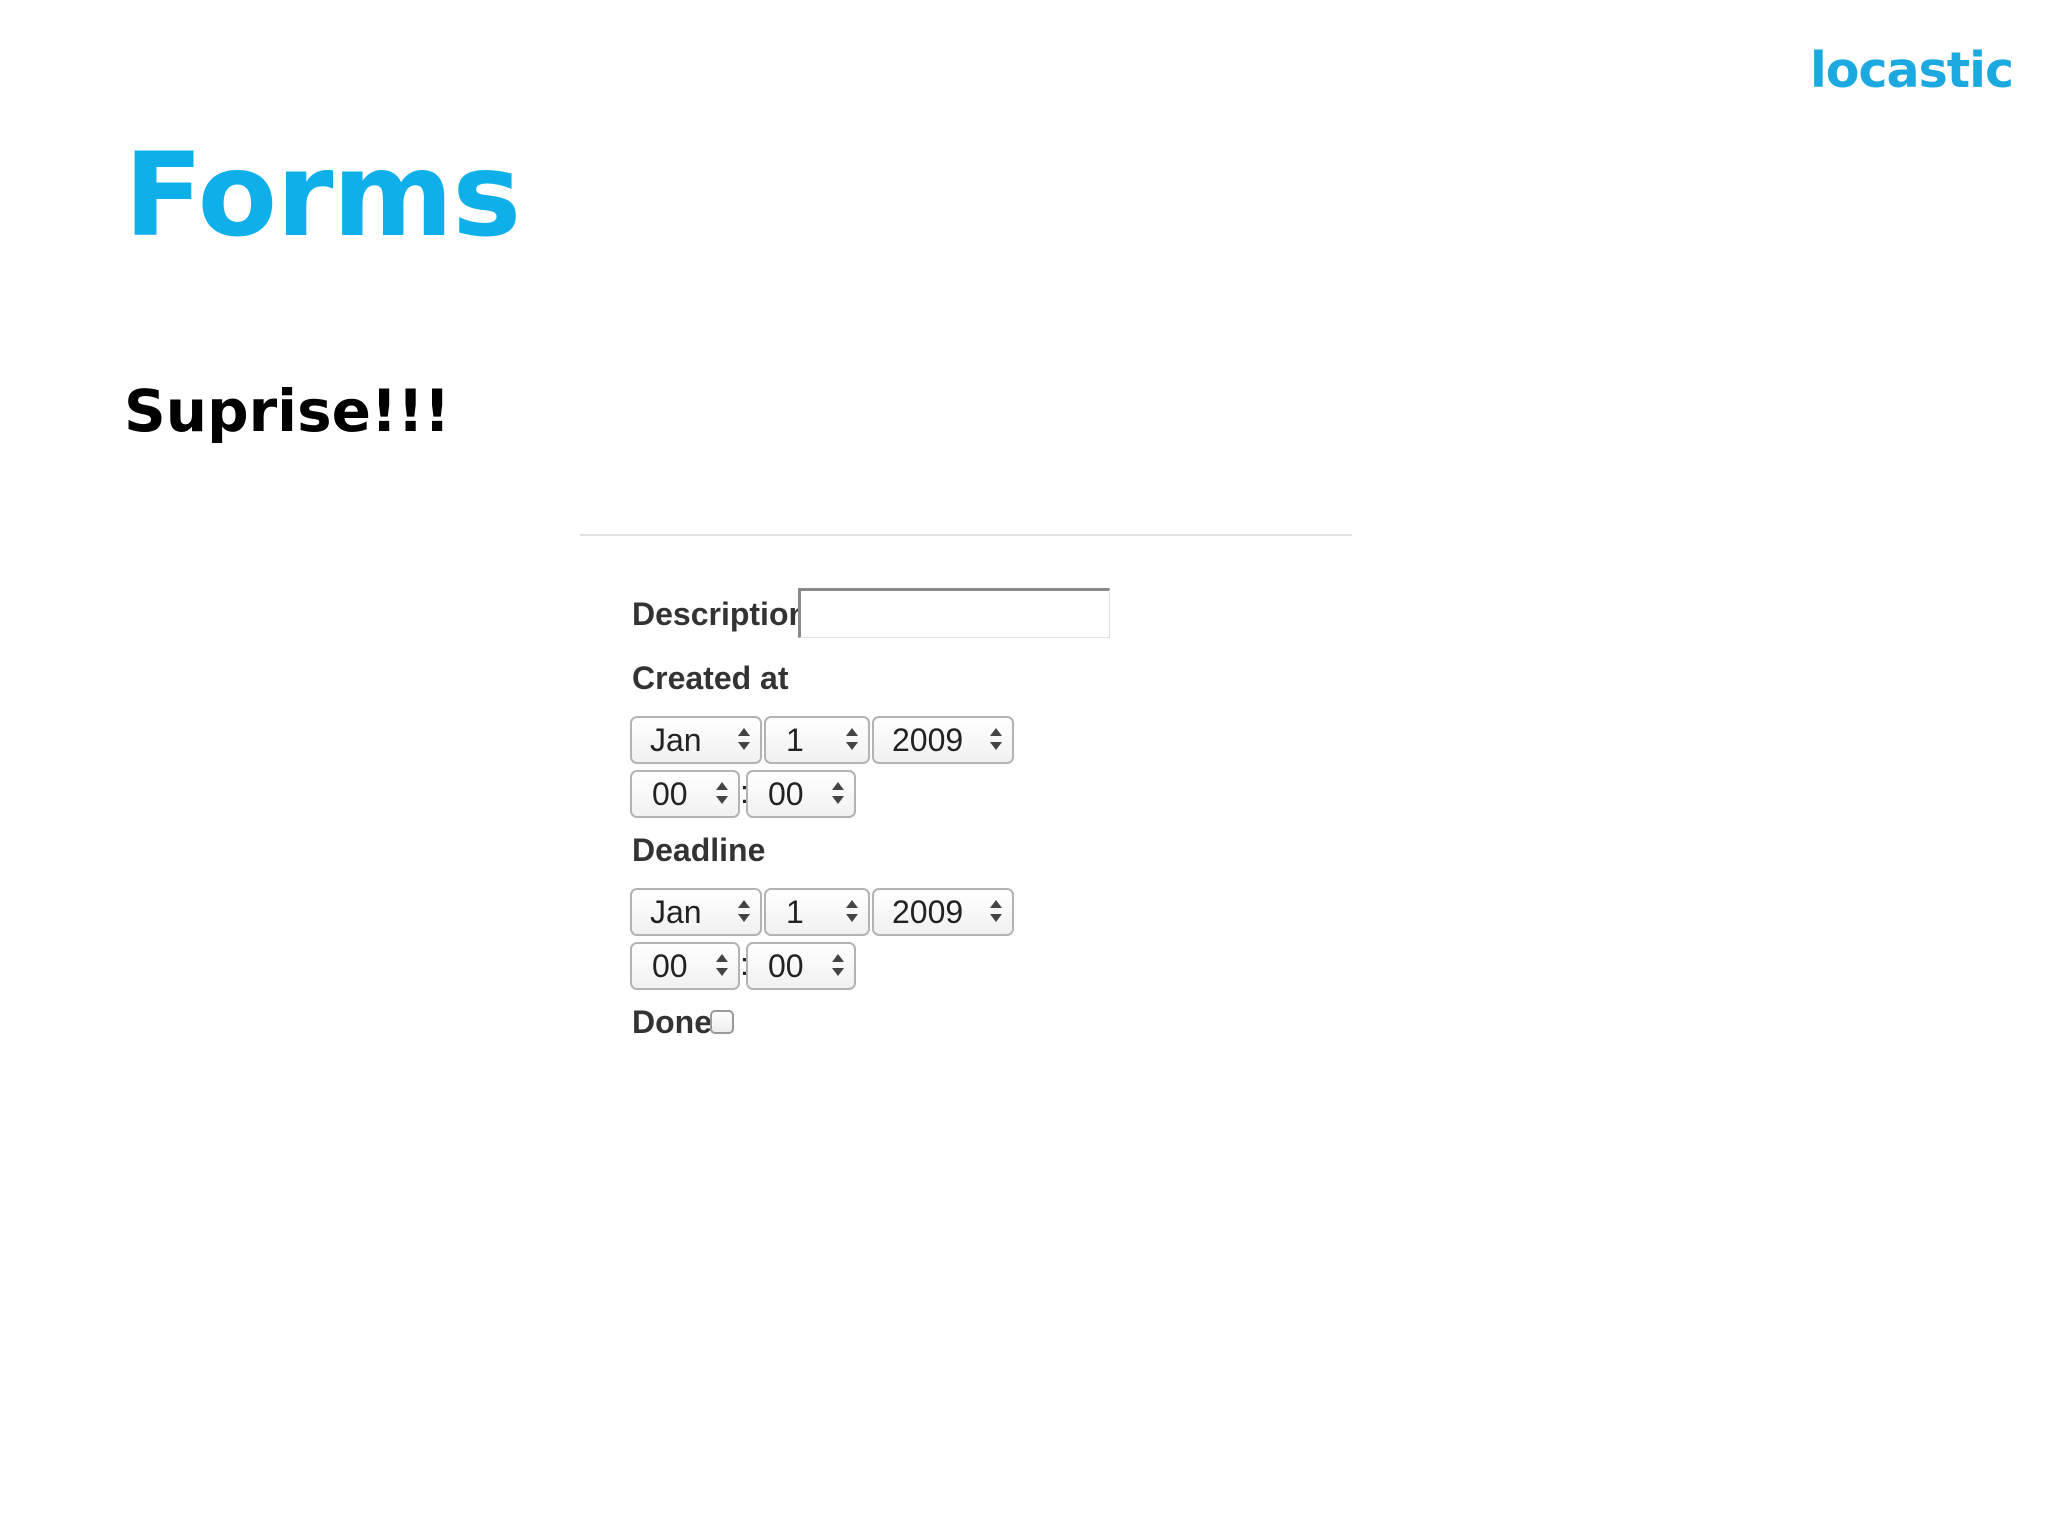  I want to click on created-at-day-value: 1, so click(795, 740).